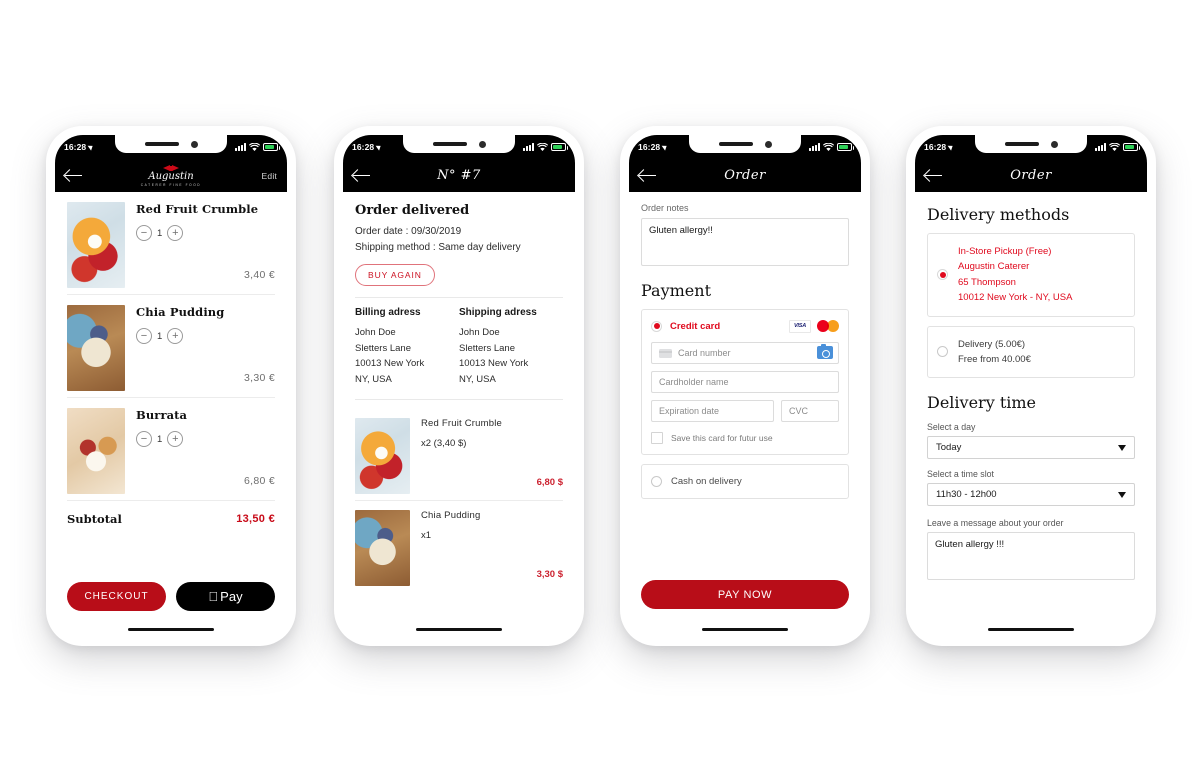  Describe the element at coordinates (269, 176) in the screenshot. I see `edit-button: Edit` at that location.